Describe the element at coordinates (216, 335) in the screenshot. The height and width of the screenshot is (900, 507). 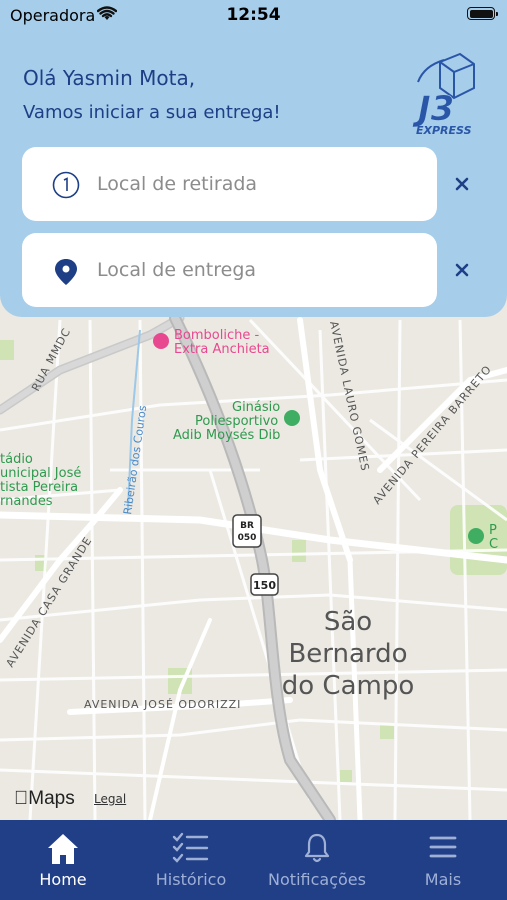
I see `poi-bomboliche-line1: Bomboliche -` at that location.